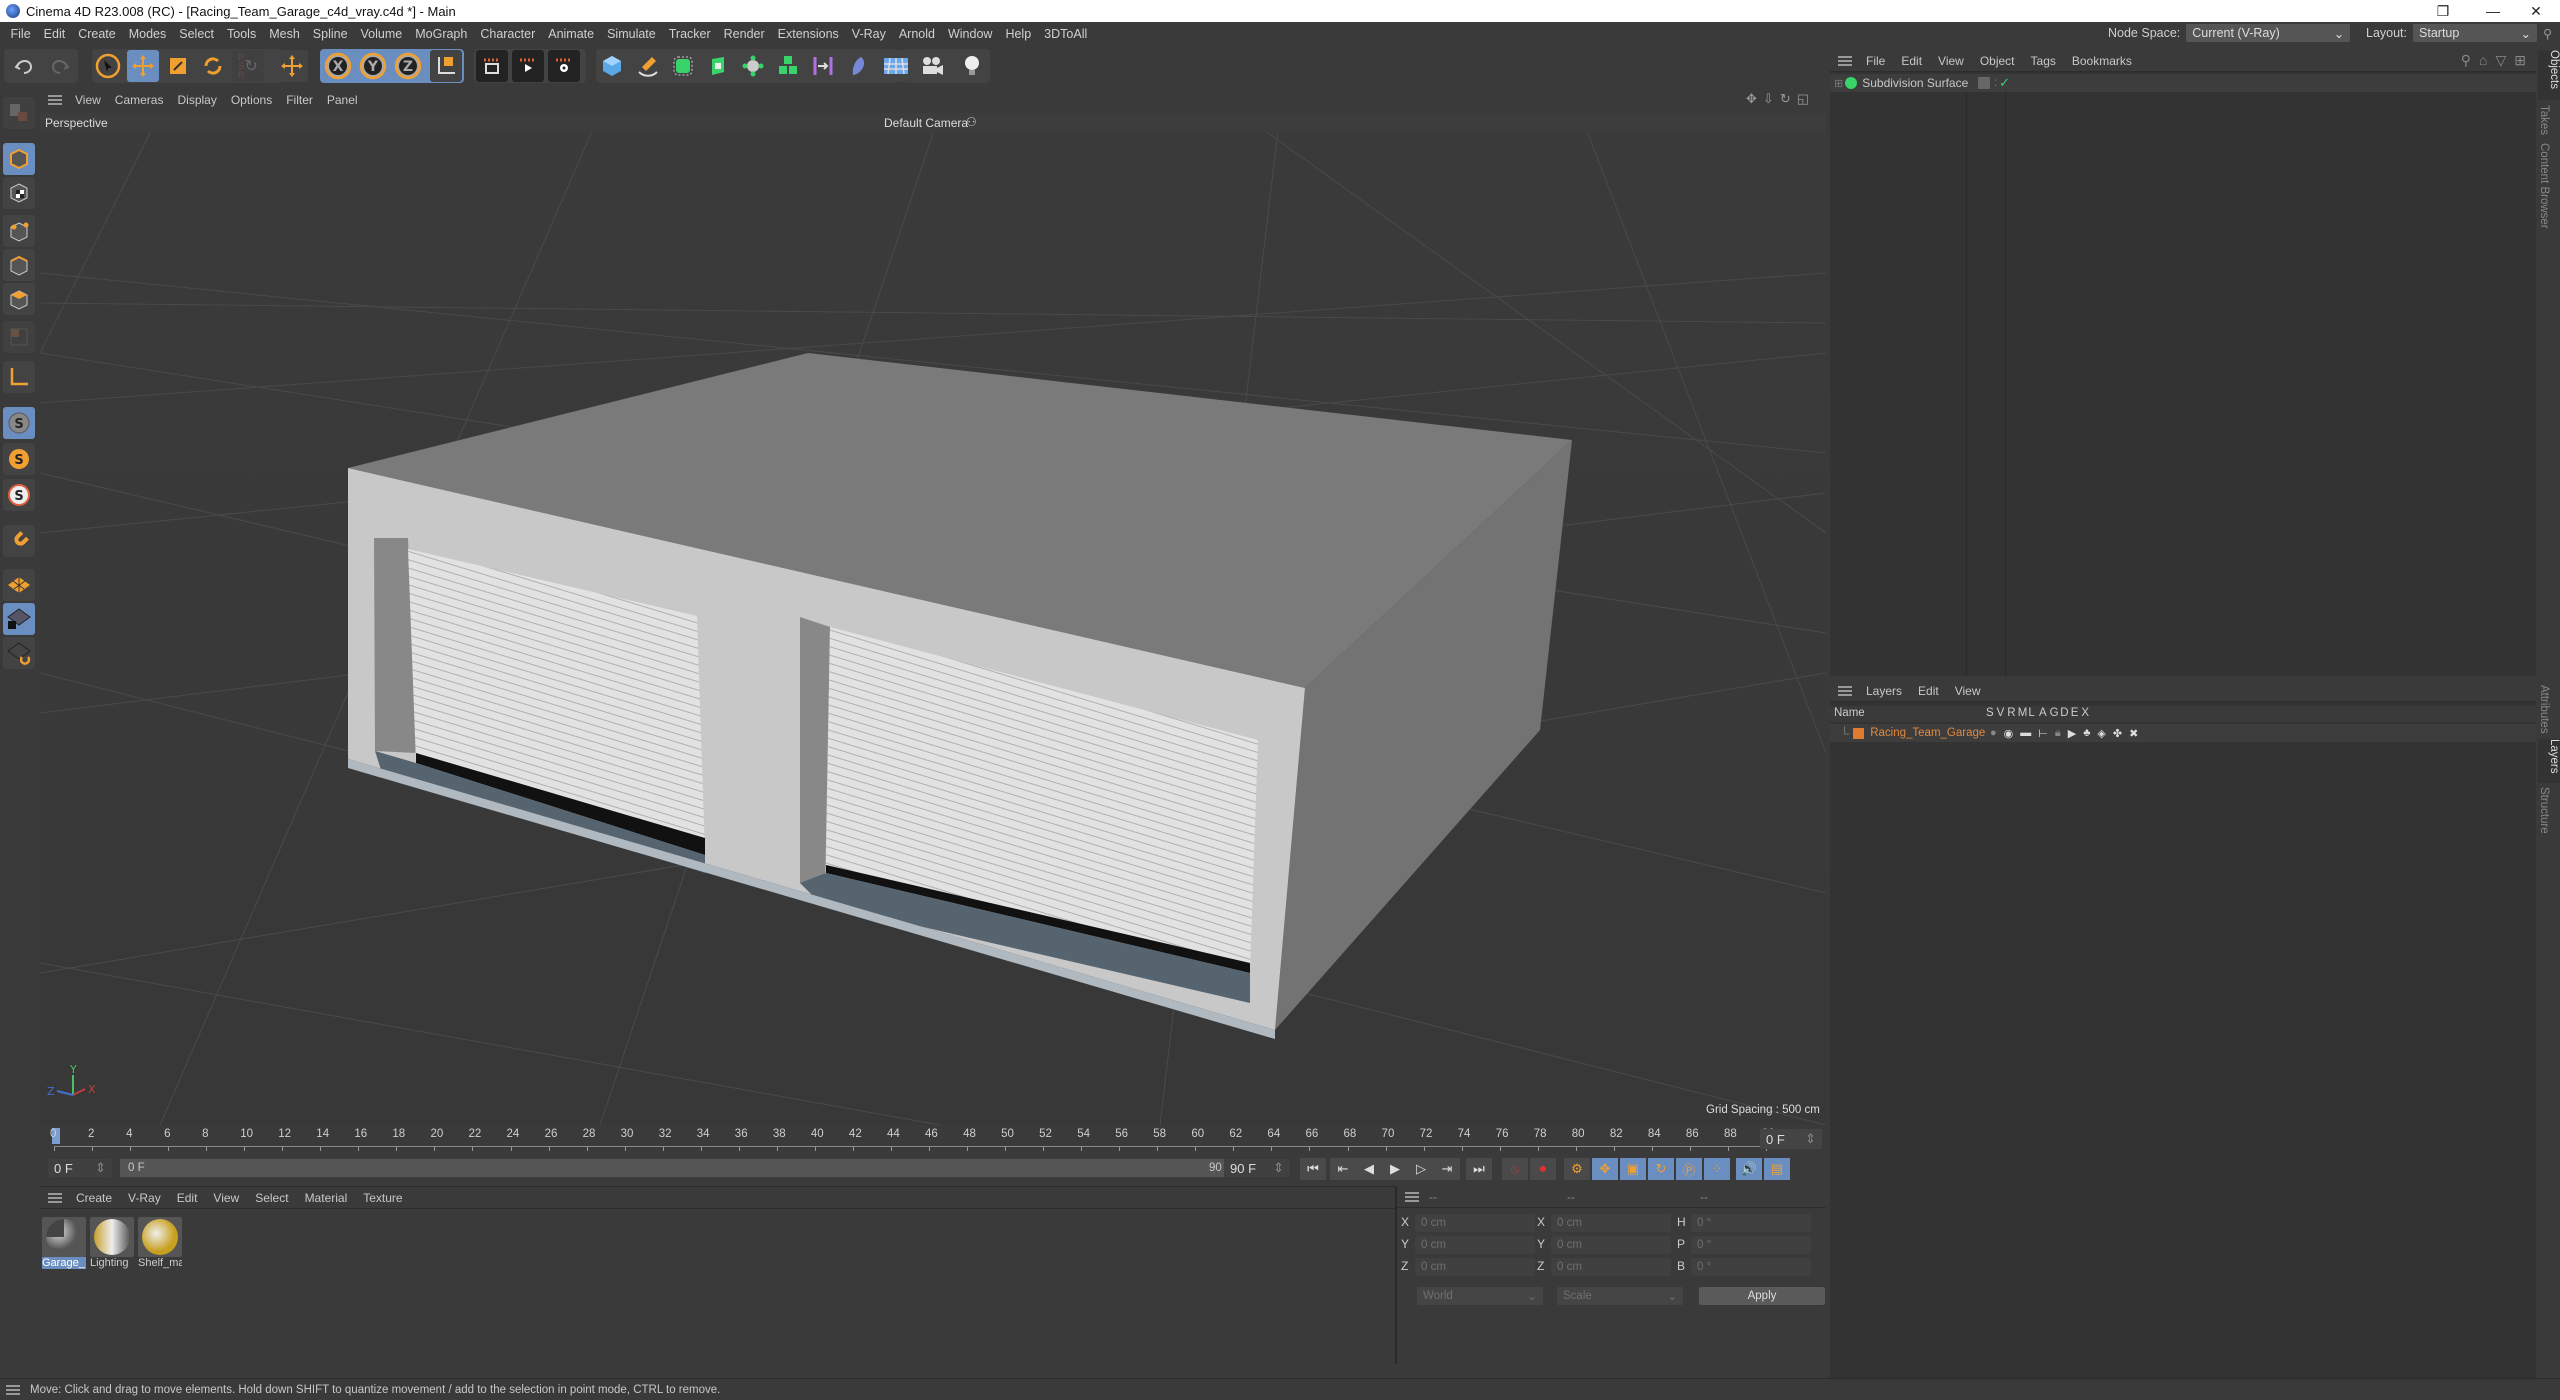  What do you see at coordinates (1421, 1169) in the screenshot?
I see `next-frame-button: ▷` at bounding box center [1421, 1169].